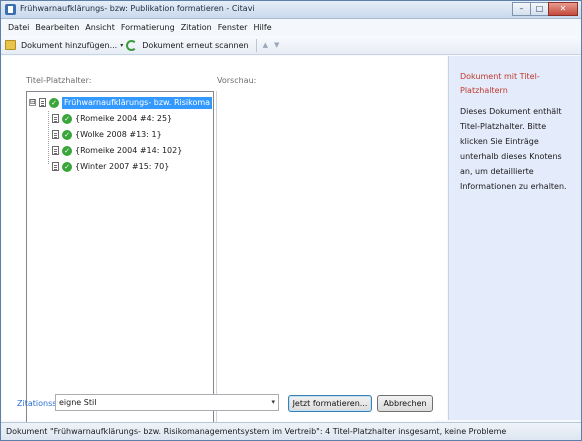 The height and width of the screenshot is (441, 582). What do you see at coordinates (118, 134) in the screenshot?
I see `tree-item-label: {Wolke 2008 #13: 1}` at bounding box center [118, 134].